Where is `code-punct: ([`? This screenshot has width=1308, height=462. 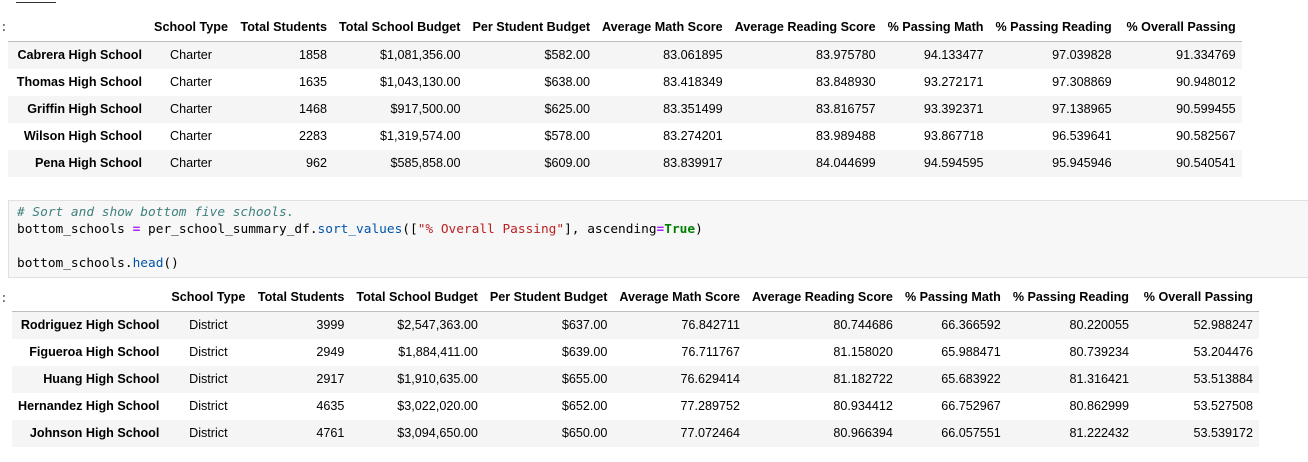
code-punct: ([ is located at coordinates (410, 229).